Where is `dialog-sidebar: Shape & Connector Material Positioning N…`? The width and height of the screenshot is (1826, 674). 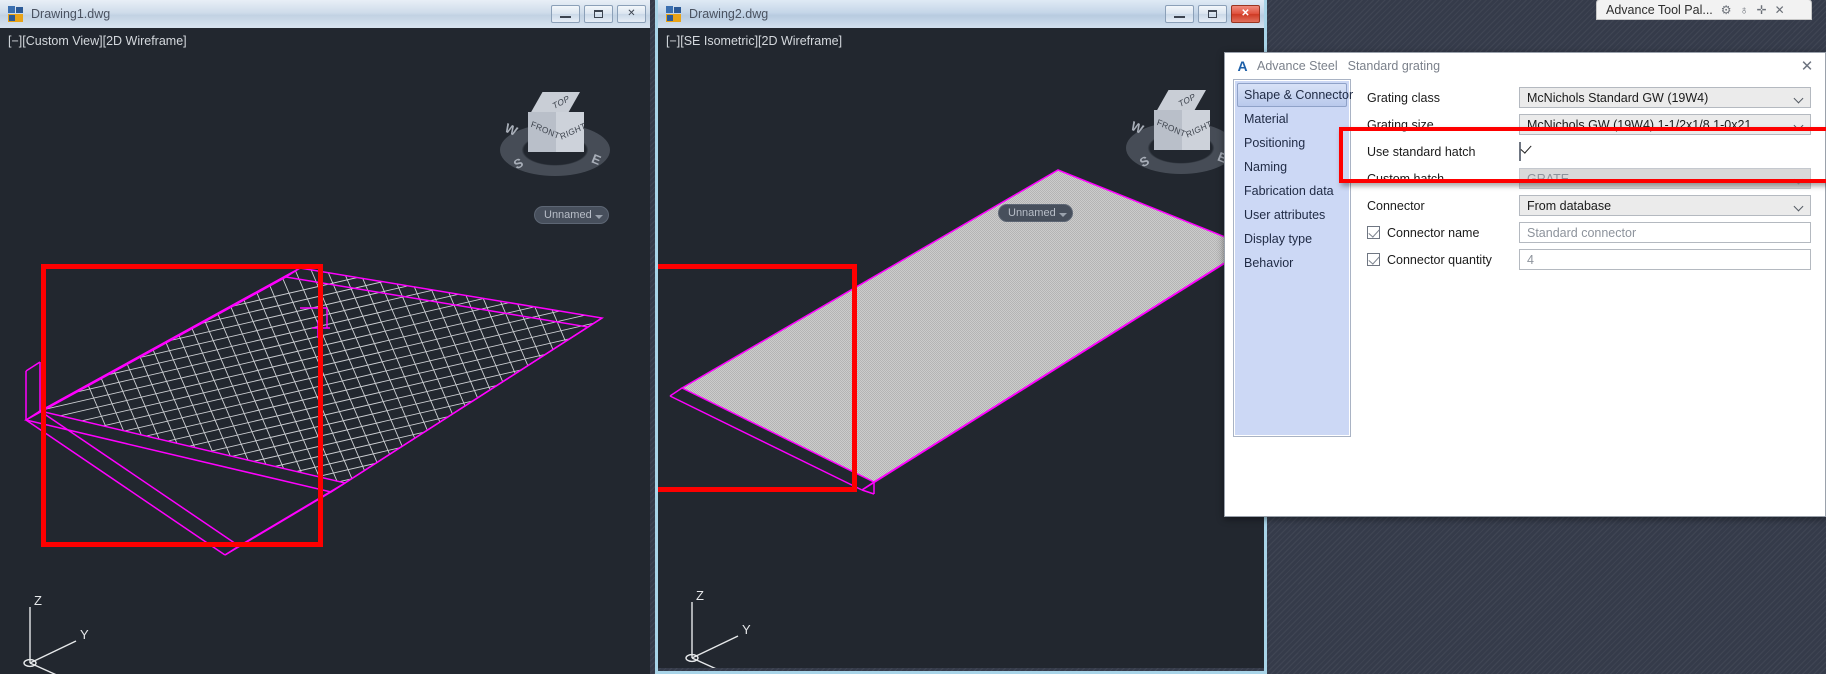 dialog-sidebar: Shape & Connector Material Positioning N… is located at coordinates (1293, 258).